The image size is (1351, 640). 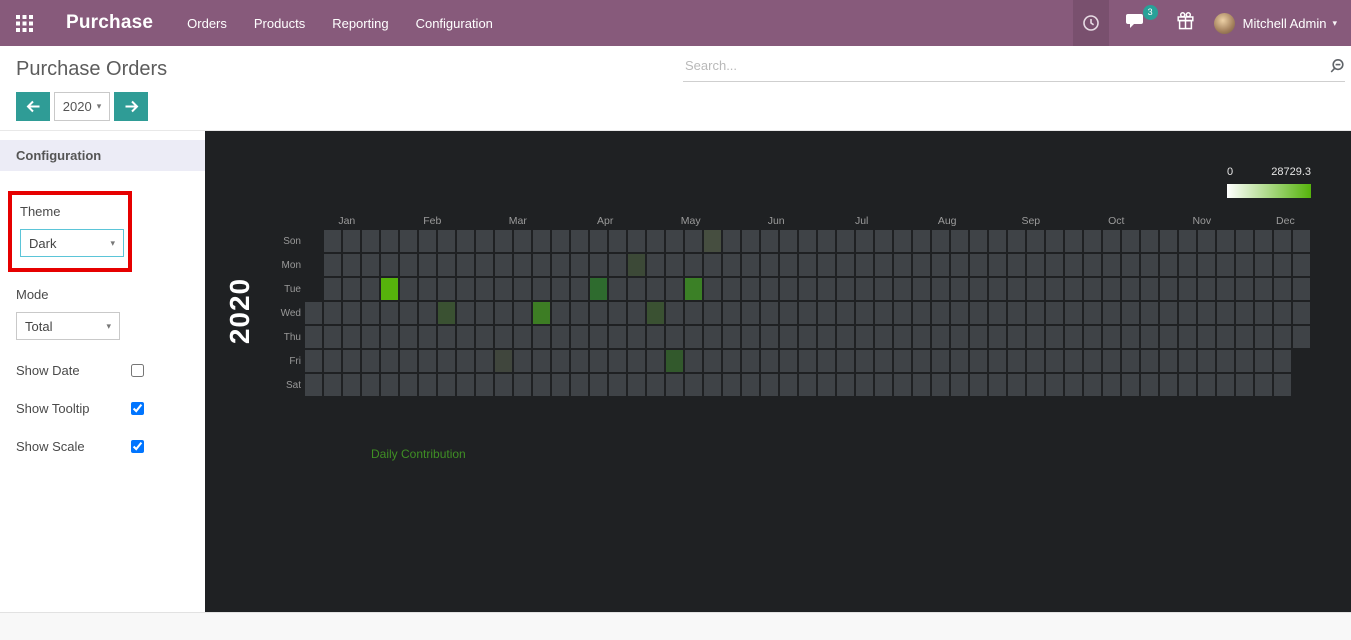 What do you see at coordinates (137, 408) in the screenshot?
I see `show-tooltip-checkbox` at bounding box center [137, 408].